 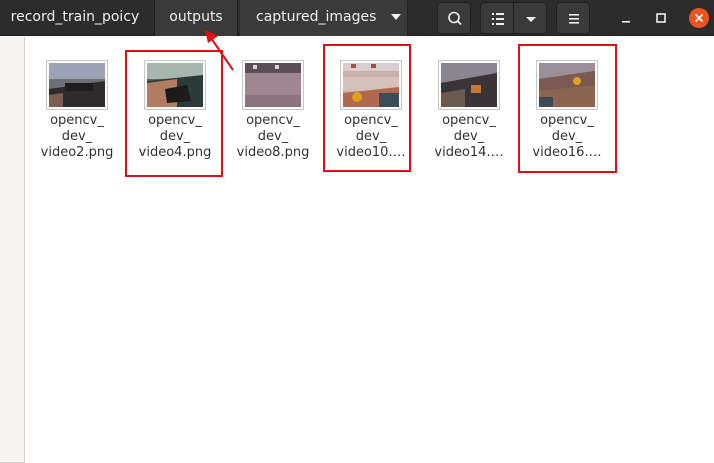 I want to click on view-options-button, so click(x=530, y=18).